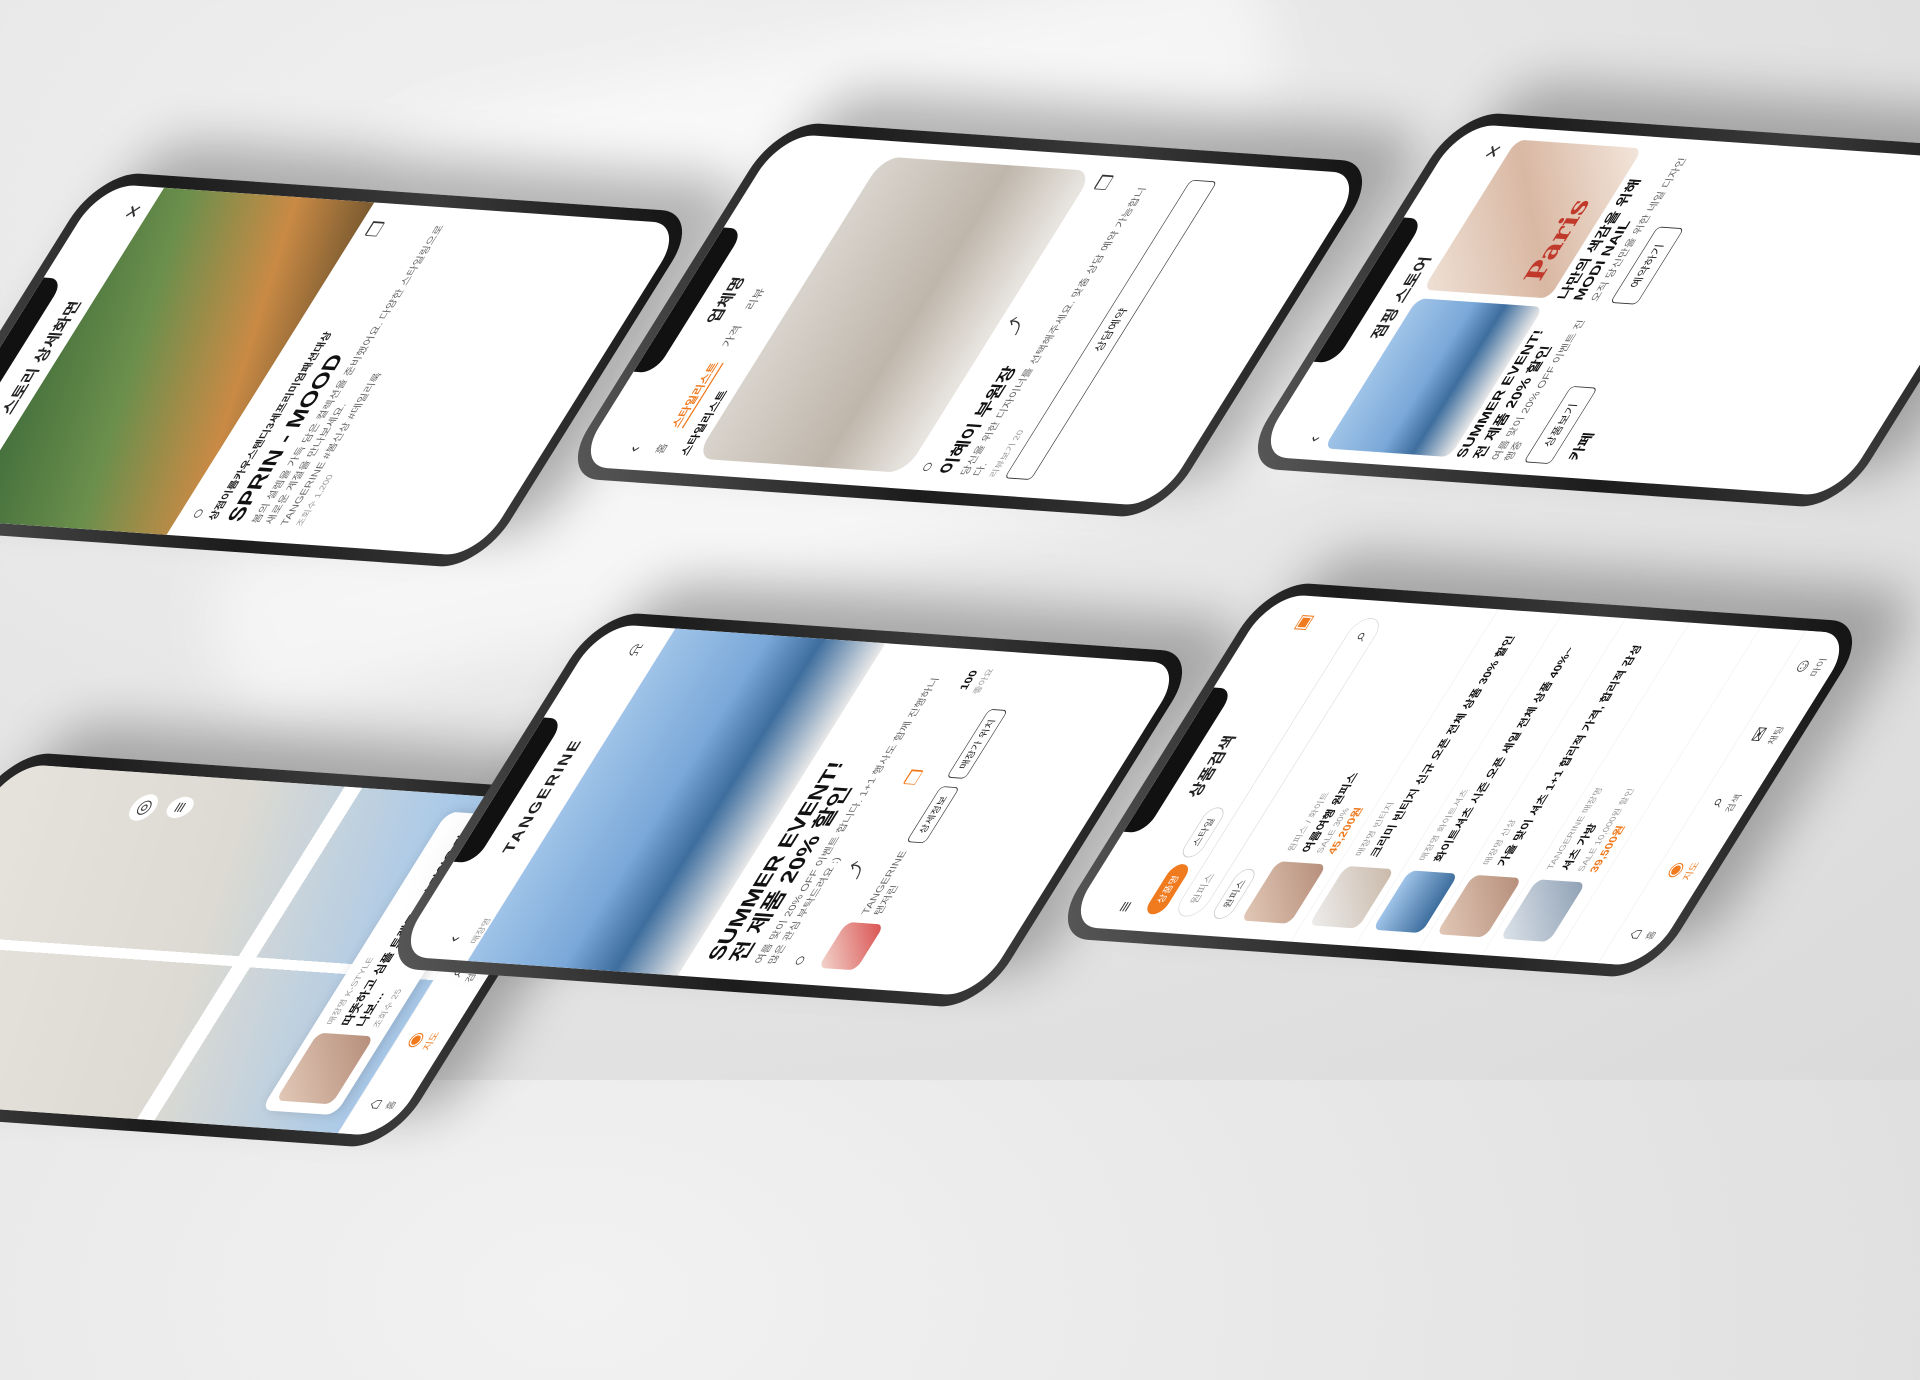  Describe the element at coordinates (1125, 907) in the screenshot. I see `hamburger-icon: ≡` at that location.